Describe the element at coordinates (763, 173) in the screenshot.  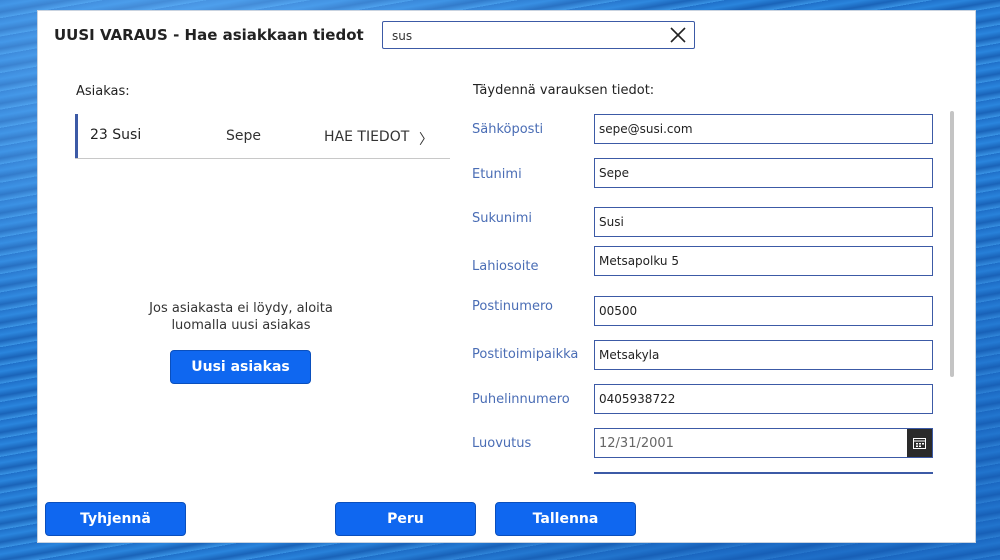
I see `first-name-field: Sepe` at that location.